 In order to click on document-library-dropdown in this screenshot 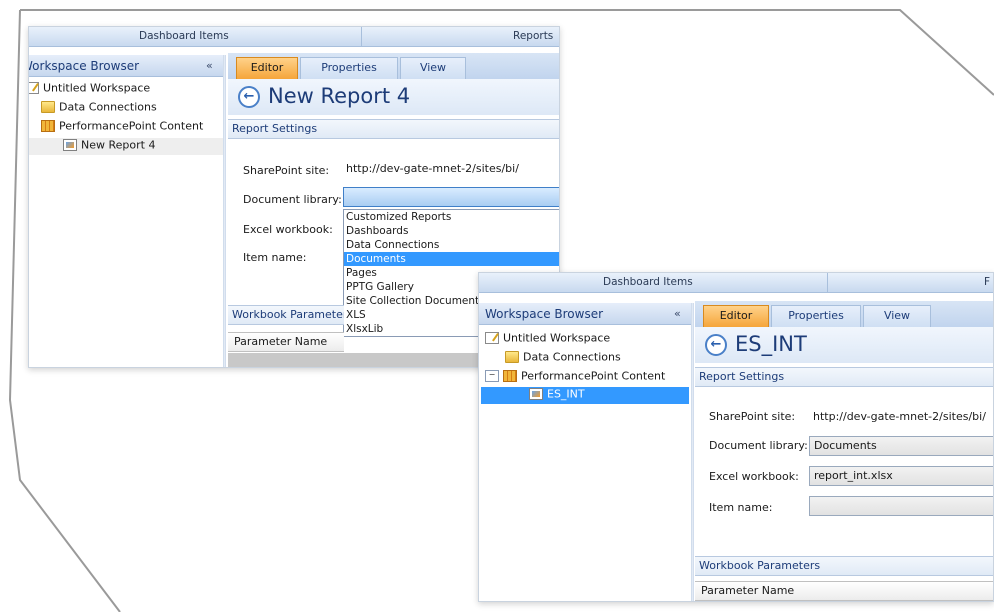, I will do `click(451, 197)`.